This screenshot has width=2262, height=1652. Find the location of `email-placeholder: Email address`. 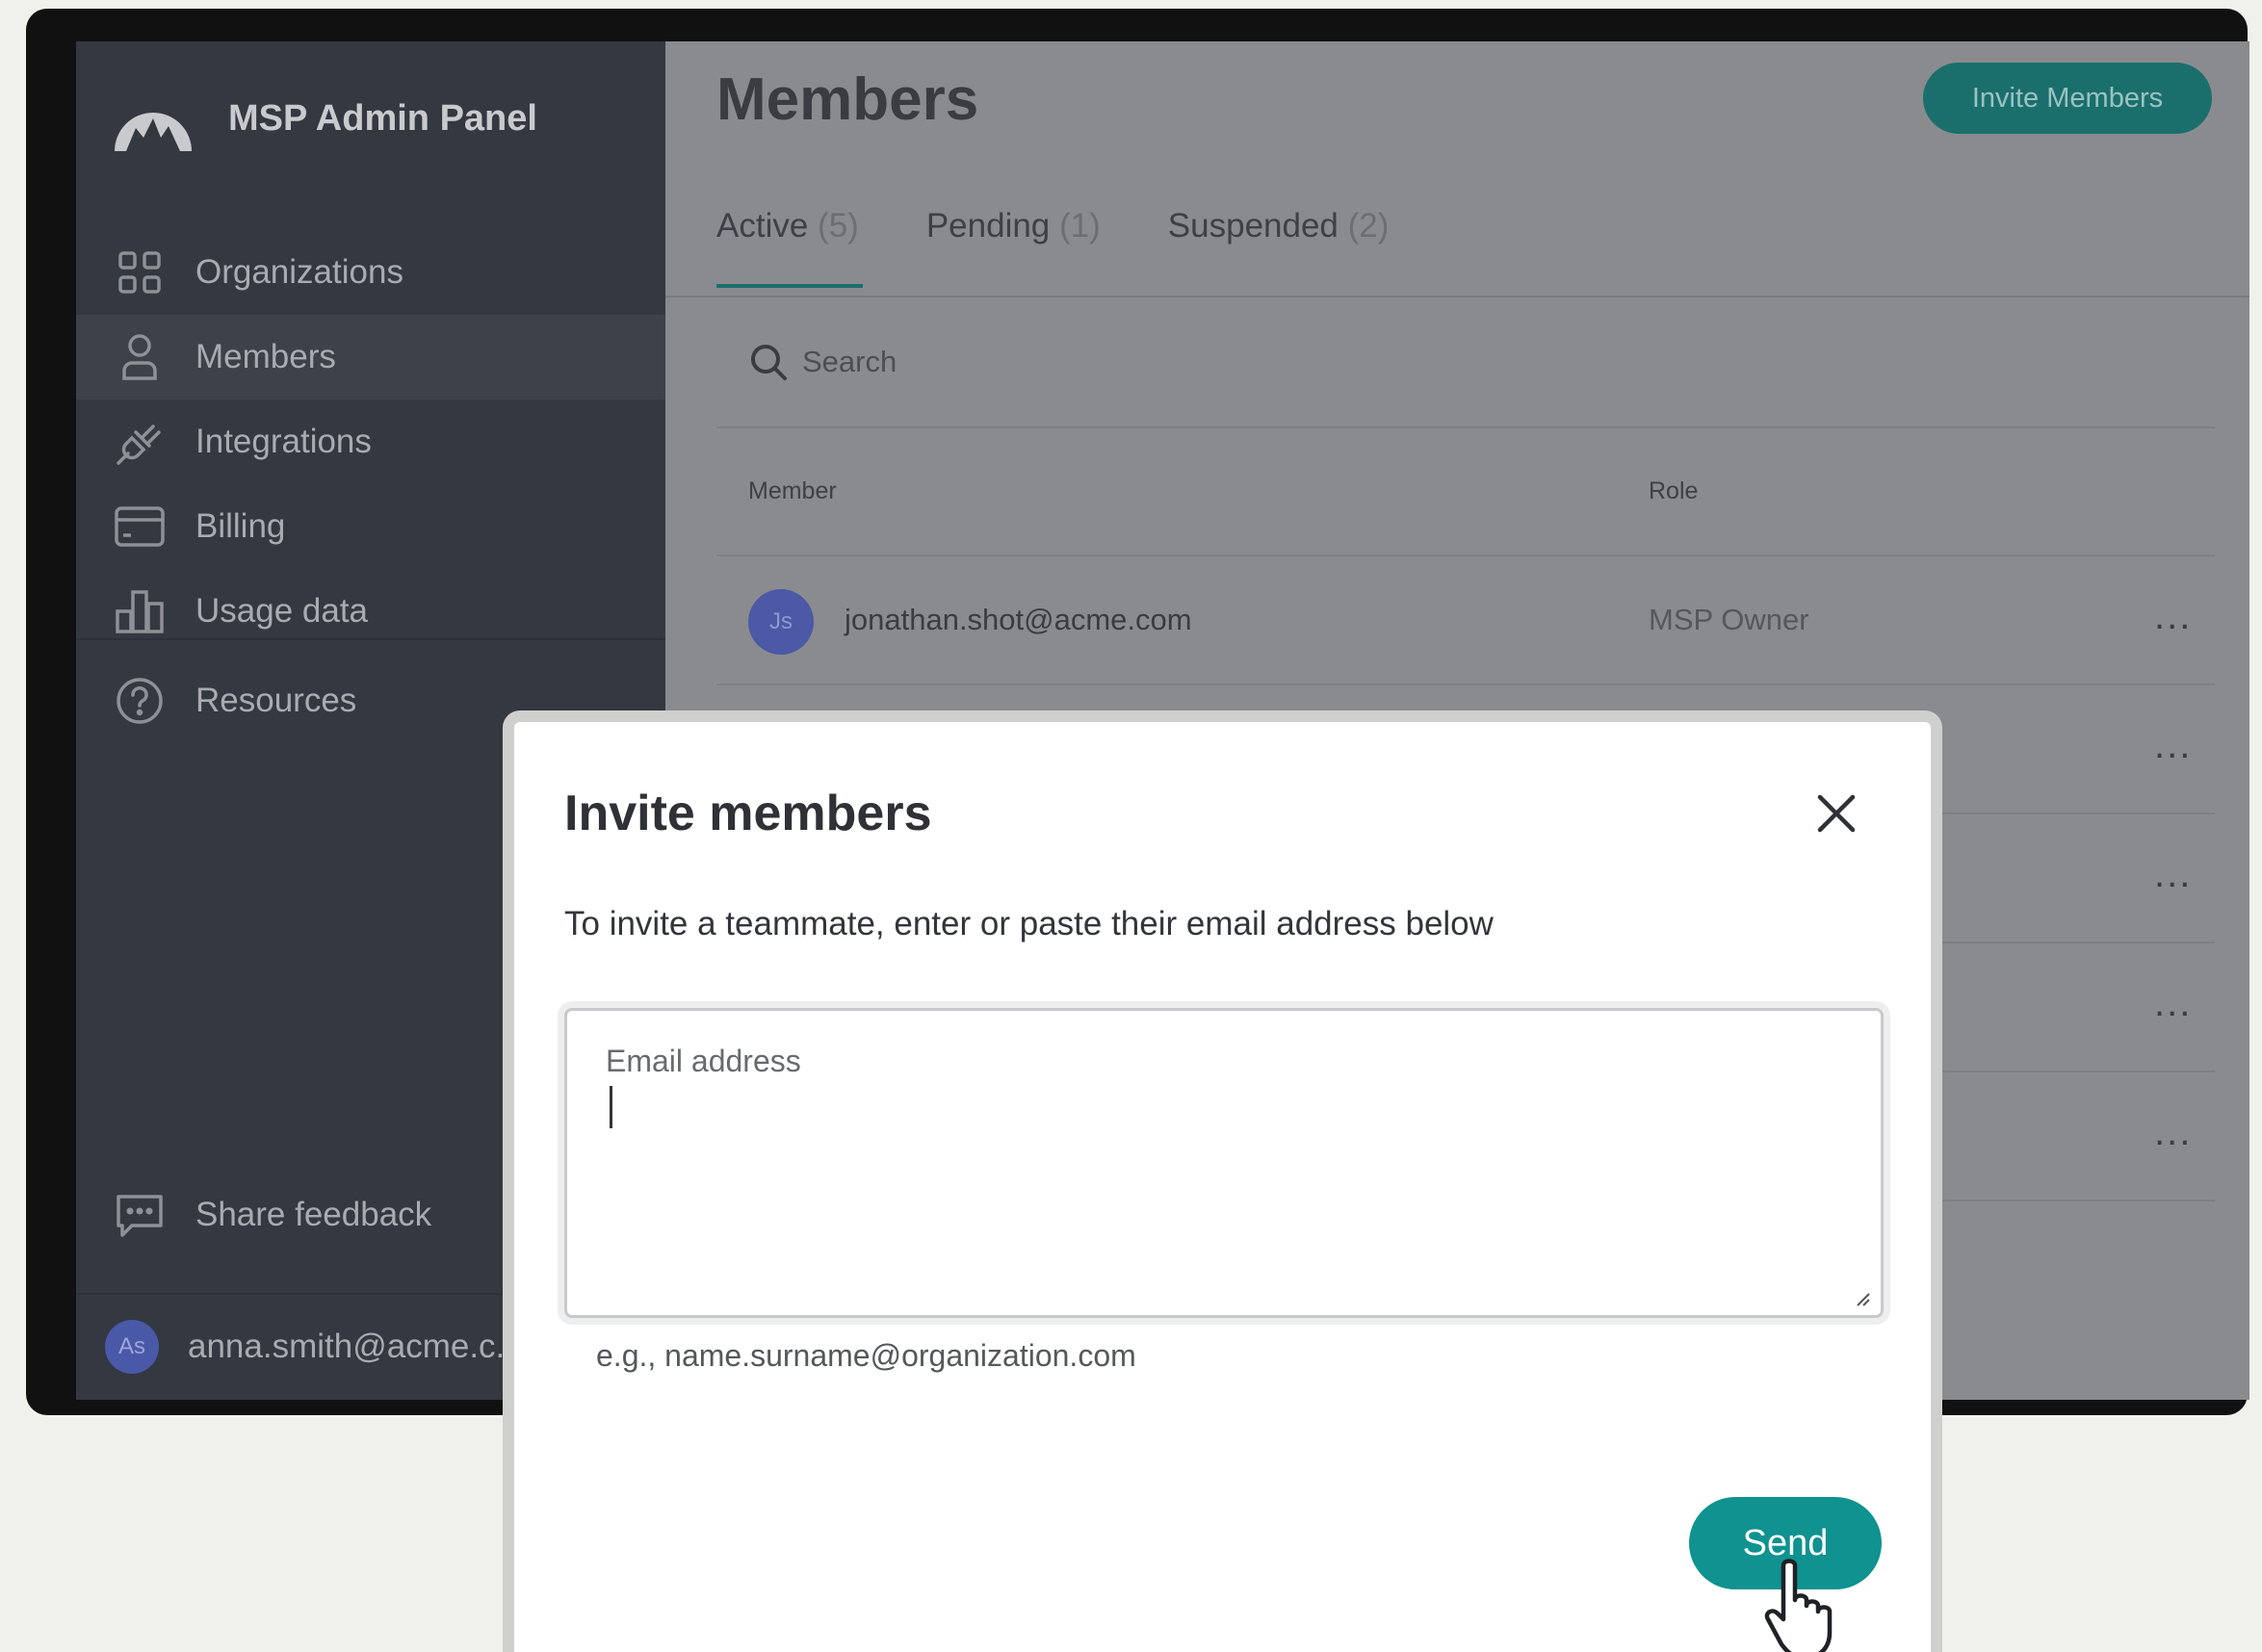

email-placeholder: Email address is located at coordinates (703, 1061).